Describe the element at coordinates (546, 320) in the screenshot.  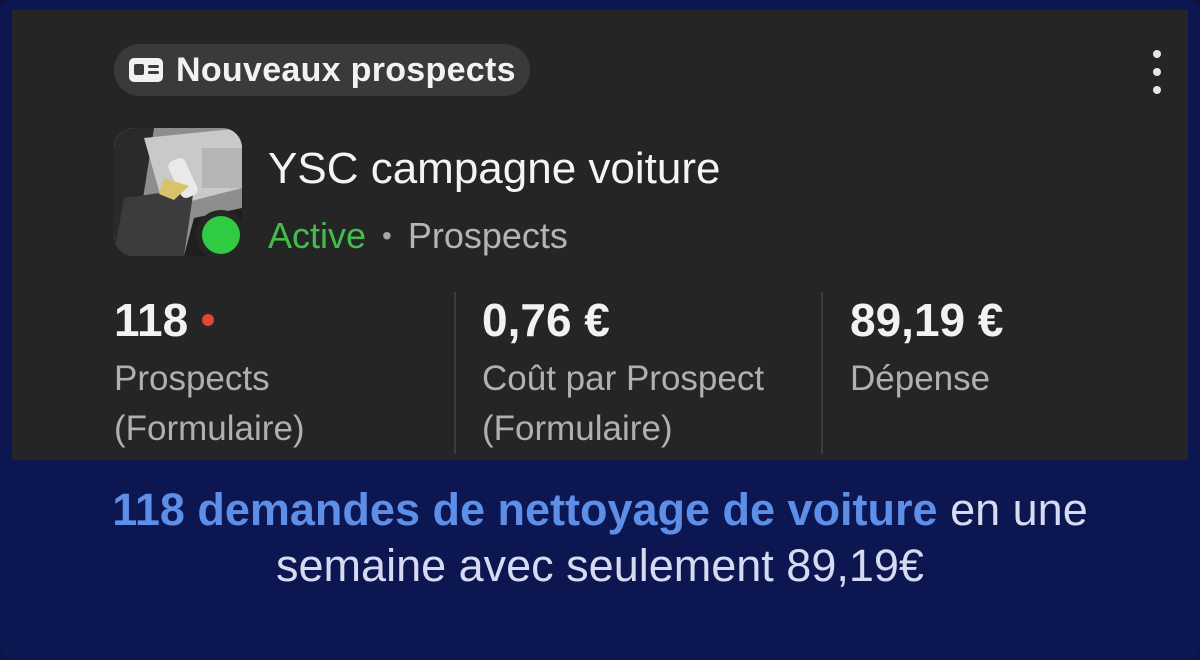
I see `metric-value: 0,76 €` at that location.